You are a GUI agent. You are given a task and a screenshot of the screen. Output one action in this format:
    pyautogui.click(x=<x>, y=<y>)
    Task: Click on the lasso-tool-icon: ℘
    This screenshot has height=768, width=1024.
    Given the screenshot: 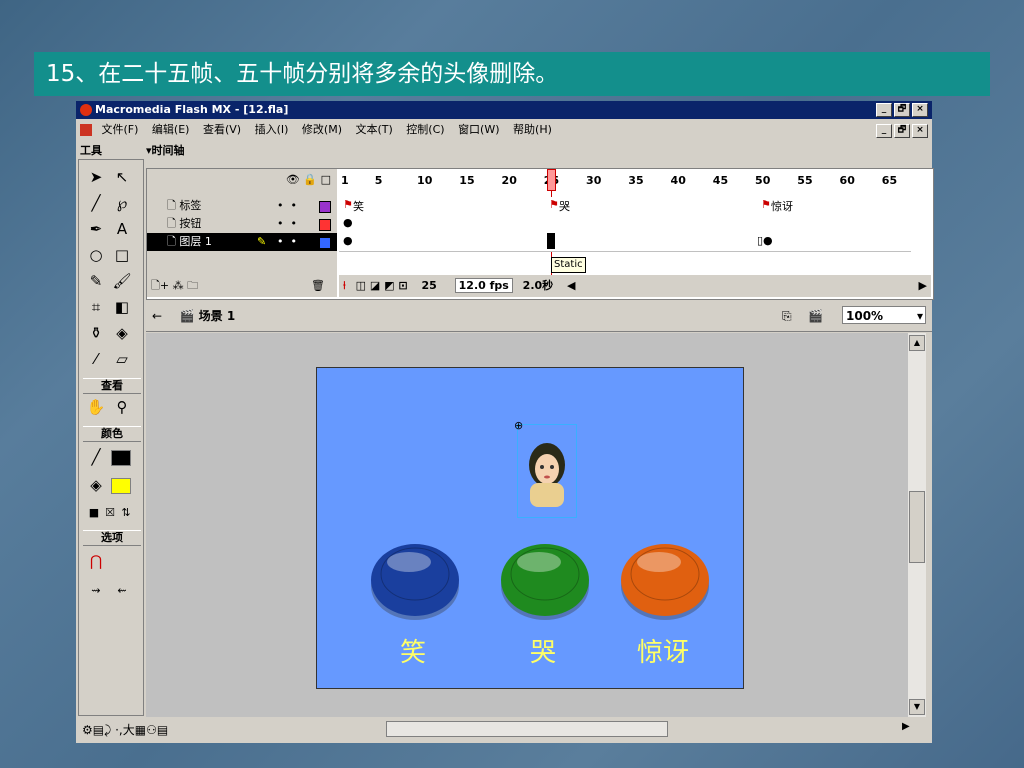 What is the action you would take?
    pyautogui.click(x=122, y=203)
    